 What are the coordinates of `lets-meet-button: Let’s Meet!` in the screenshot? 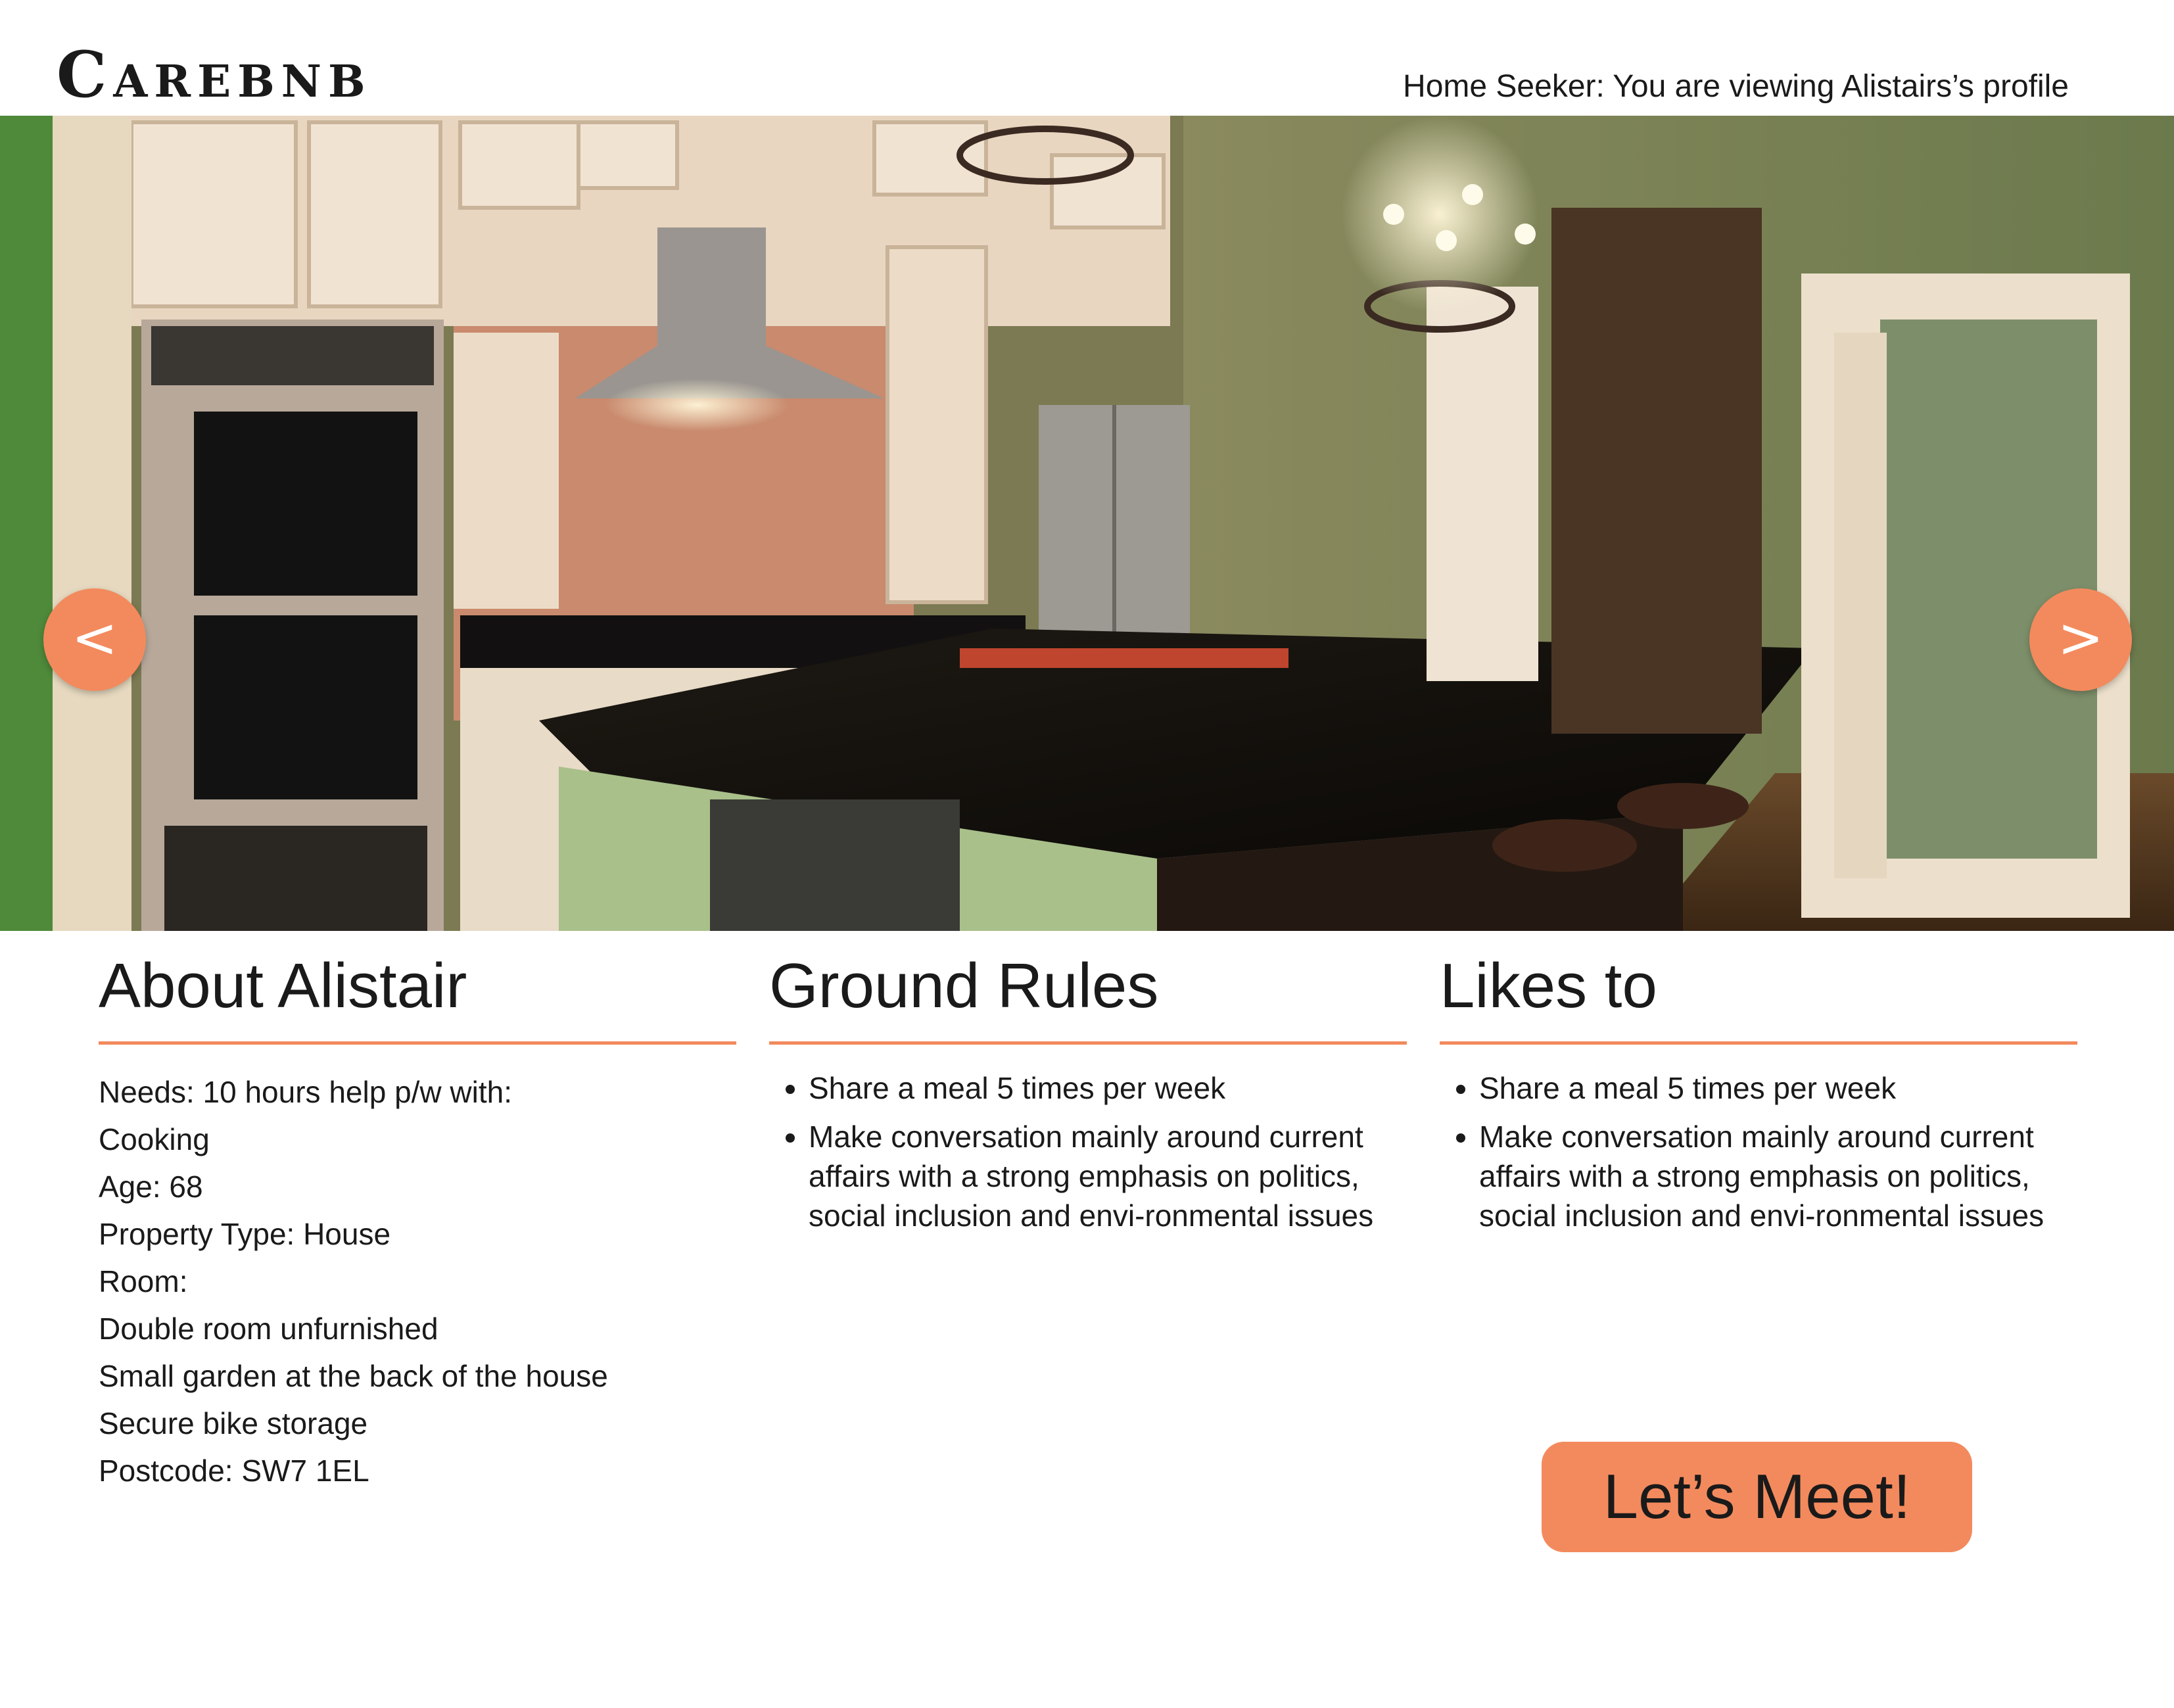 It's located at (1757, 1497).